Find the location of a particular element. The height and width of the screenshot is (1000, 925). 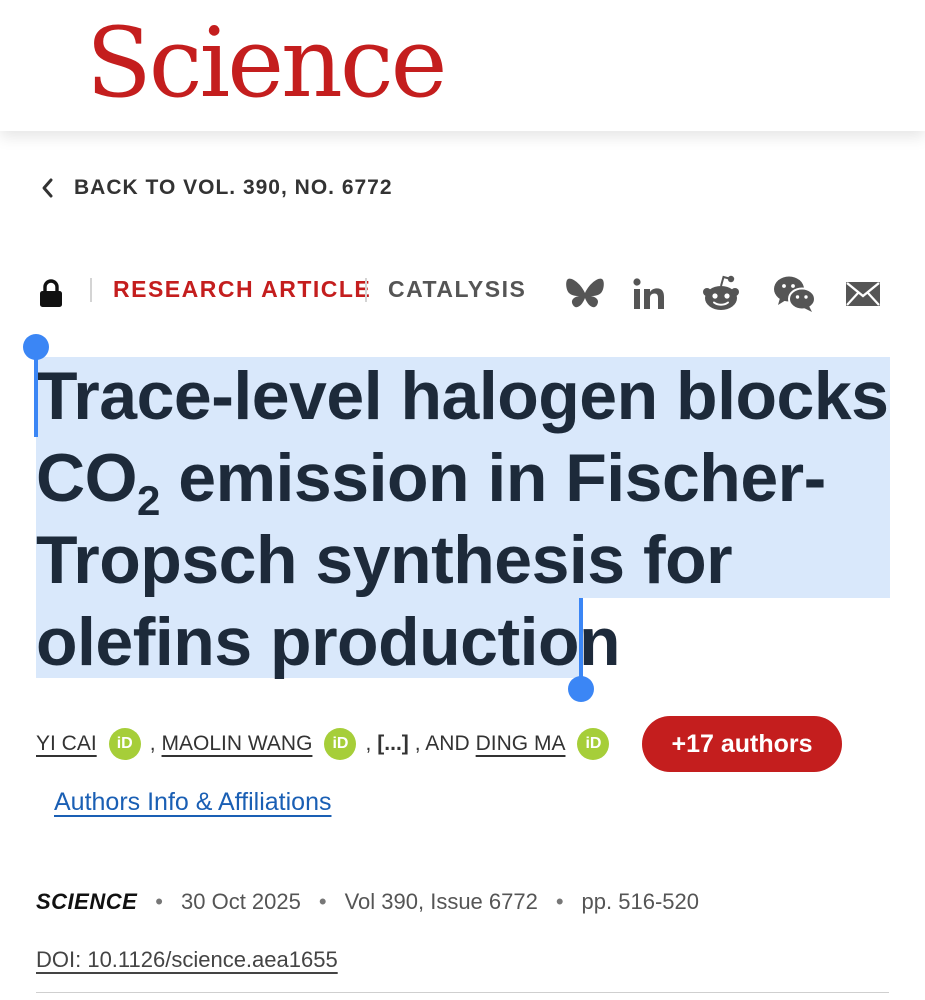

chevron-left-icon is located at coordinates (47, 188).